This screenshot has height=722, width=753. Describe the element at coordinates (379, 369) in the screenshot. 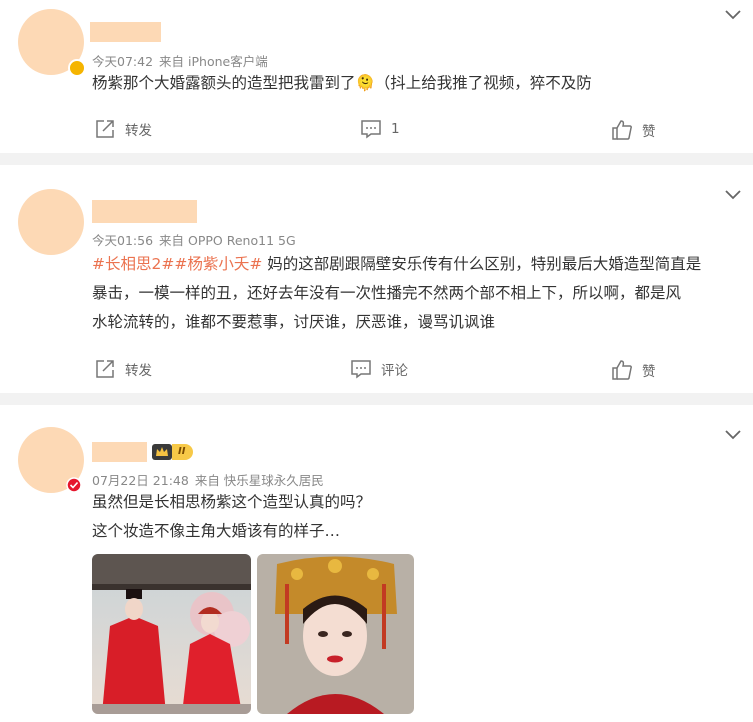

I see `comment-button: 评论` at that location.